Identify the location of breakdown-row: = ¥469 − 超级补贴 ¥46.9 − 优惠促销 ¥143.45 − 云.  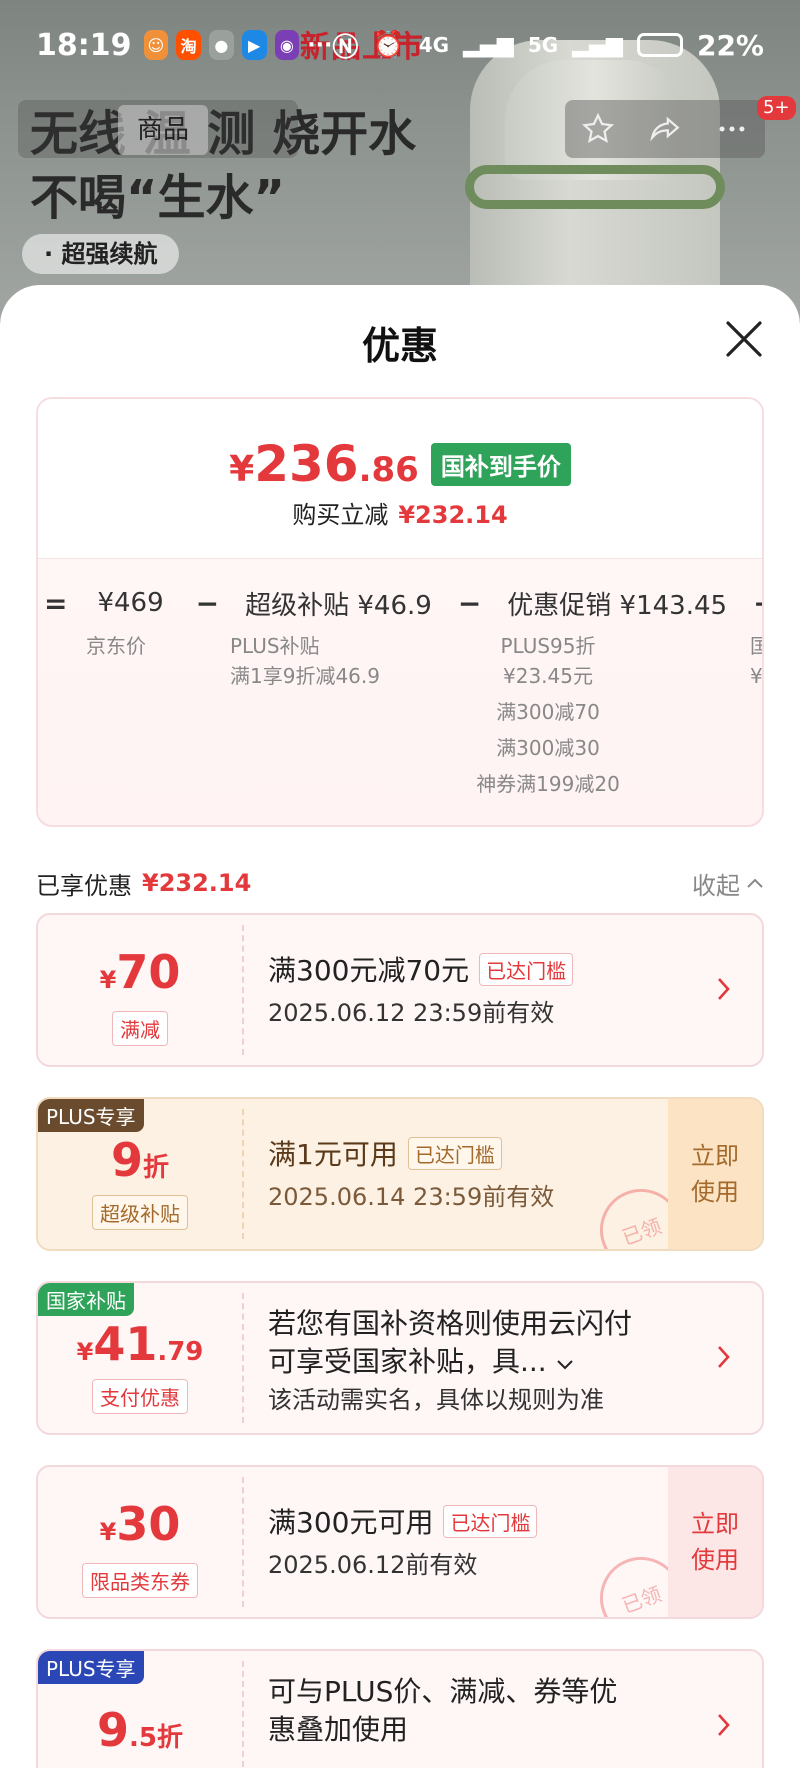
(400, 603).